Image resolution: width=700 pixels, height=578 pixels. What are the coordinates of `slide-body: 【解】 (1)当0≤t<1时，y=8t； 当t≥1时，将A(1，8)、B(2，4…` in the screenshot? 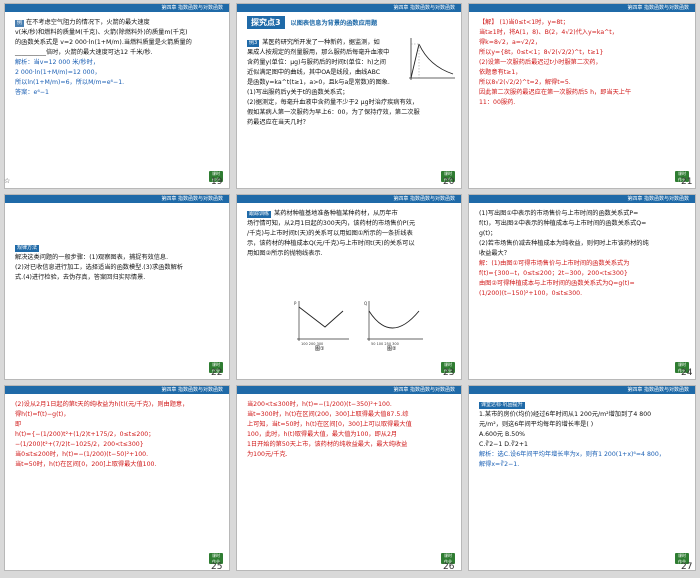 It's located at (583, 63).